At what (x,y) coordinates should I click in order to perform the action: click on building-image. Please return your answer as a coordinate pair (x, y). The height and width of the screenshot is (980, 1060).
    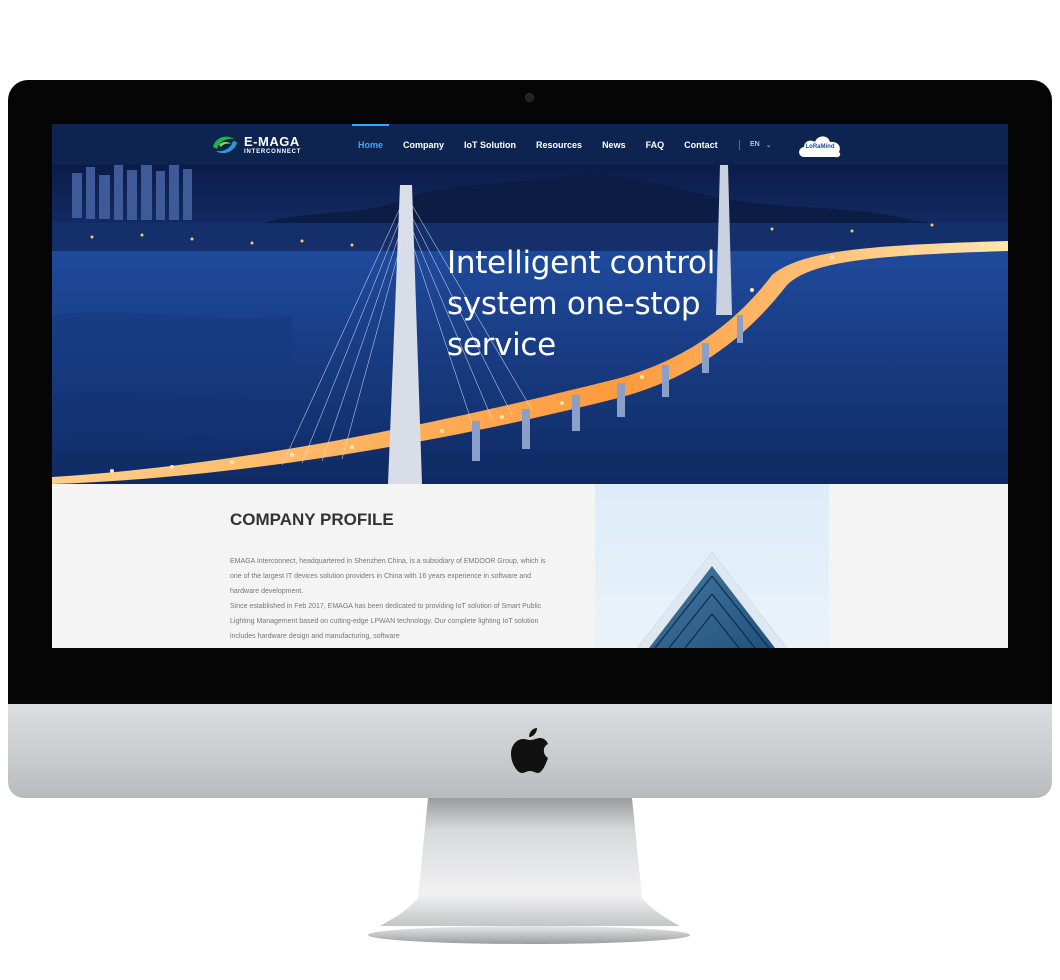
    Looking at the image, I should click on (712, 566).